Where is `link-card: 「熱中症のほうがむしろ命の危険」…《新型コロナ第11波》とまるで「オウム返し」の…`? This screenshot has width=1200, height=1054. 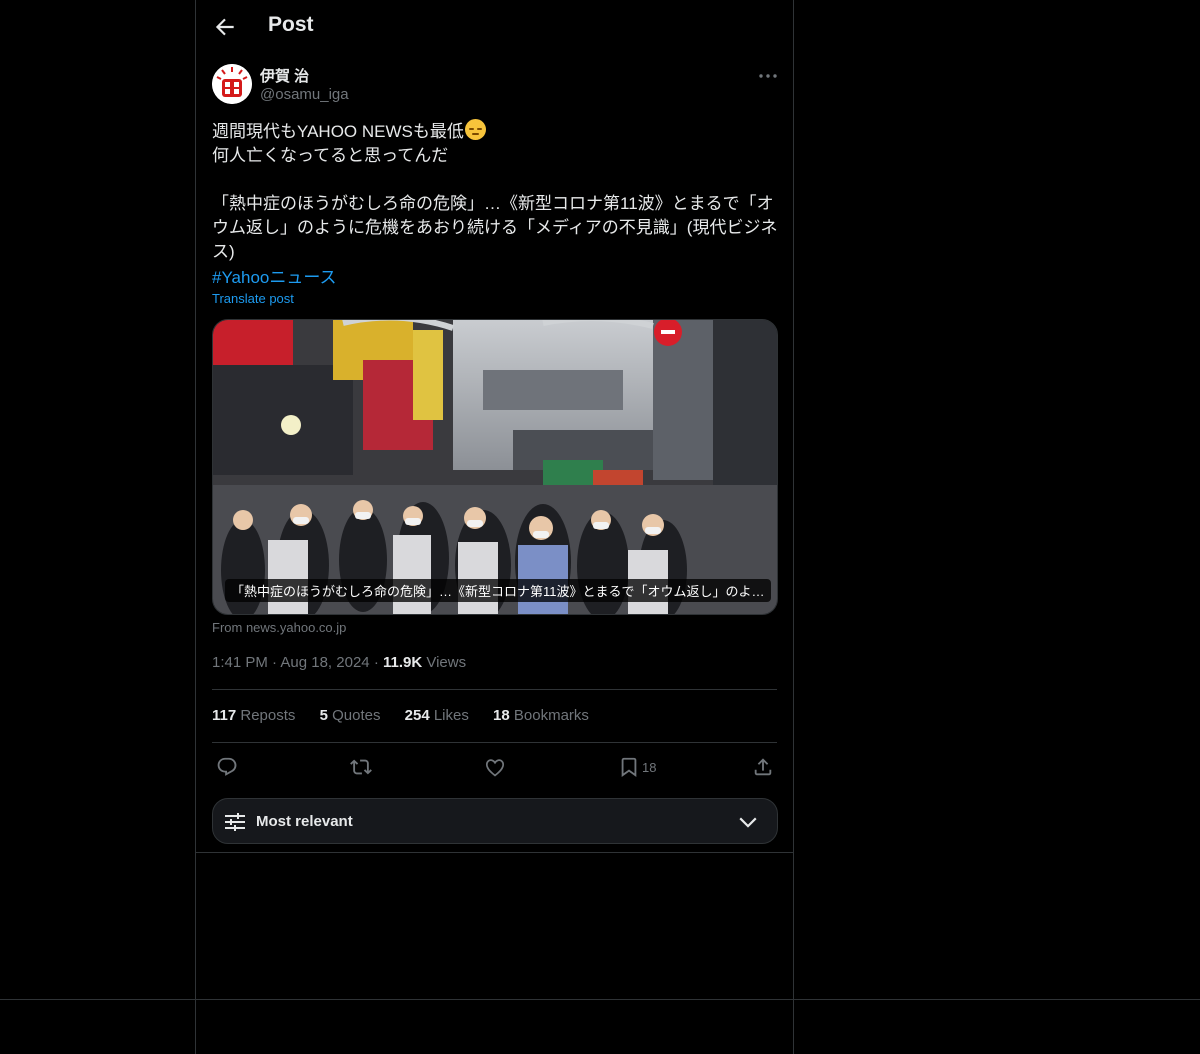
link-card: 「熱中症のほうがむしろ命の危険」…《新型コロナ第11波》とまるで「オウム返し」の… is located at coordinates (495, 467).